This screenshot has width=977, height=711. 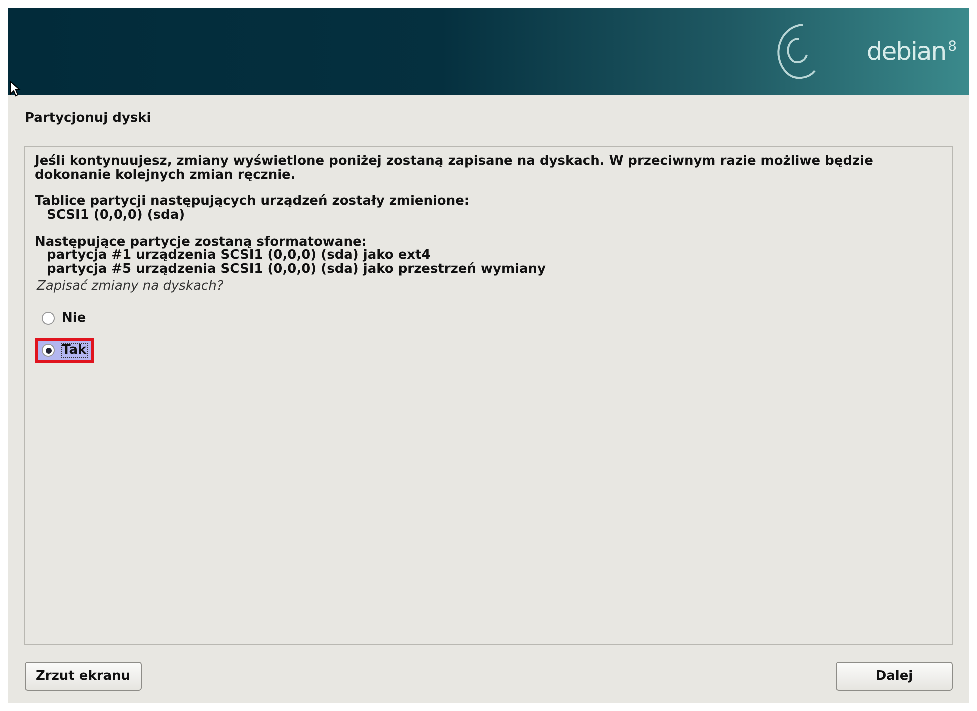 I want to click on list-heading: Tablice partycji następujących urządzeń zostały zmienione:, so click(x=252, y=202).